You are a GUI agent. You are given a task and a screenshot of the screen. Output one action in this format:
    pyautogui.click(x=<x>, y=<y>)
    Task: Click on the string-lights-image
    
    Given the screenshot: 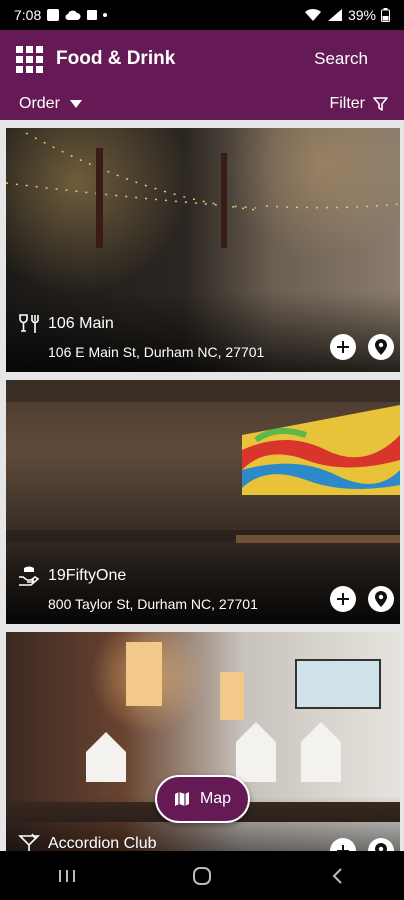 What is the action you would take?
    pyautogui.click(x=203, y=190)
    